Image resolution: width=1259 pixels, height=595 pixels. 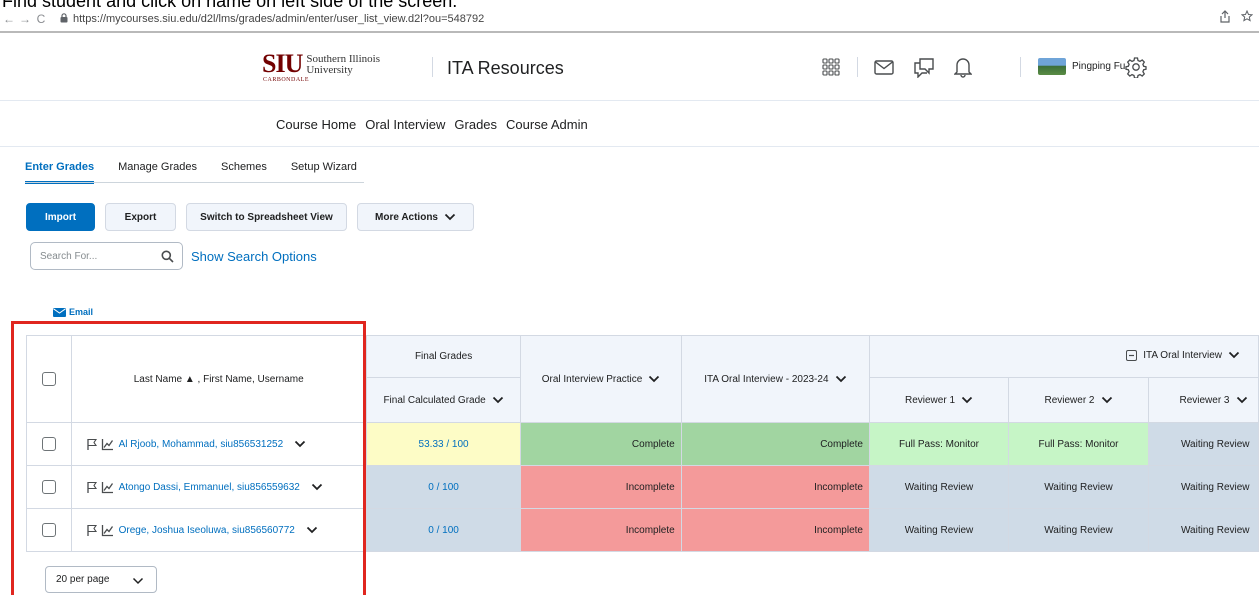 I want to click on nav-course-home: Course Home, so click(x=316, y=124).